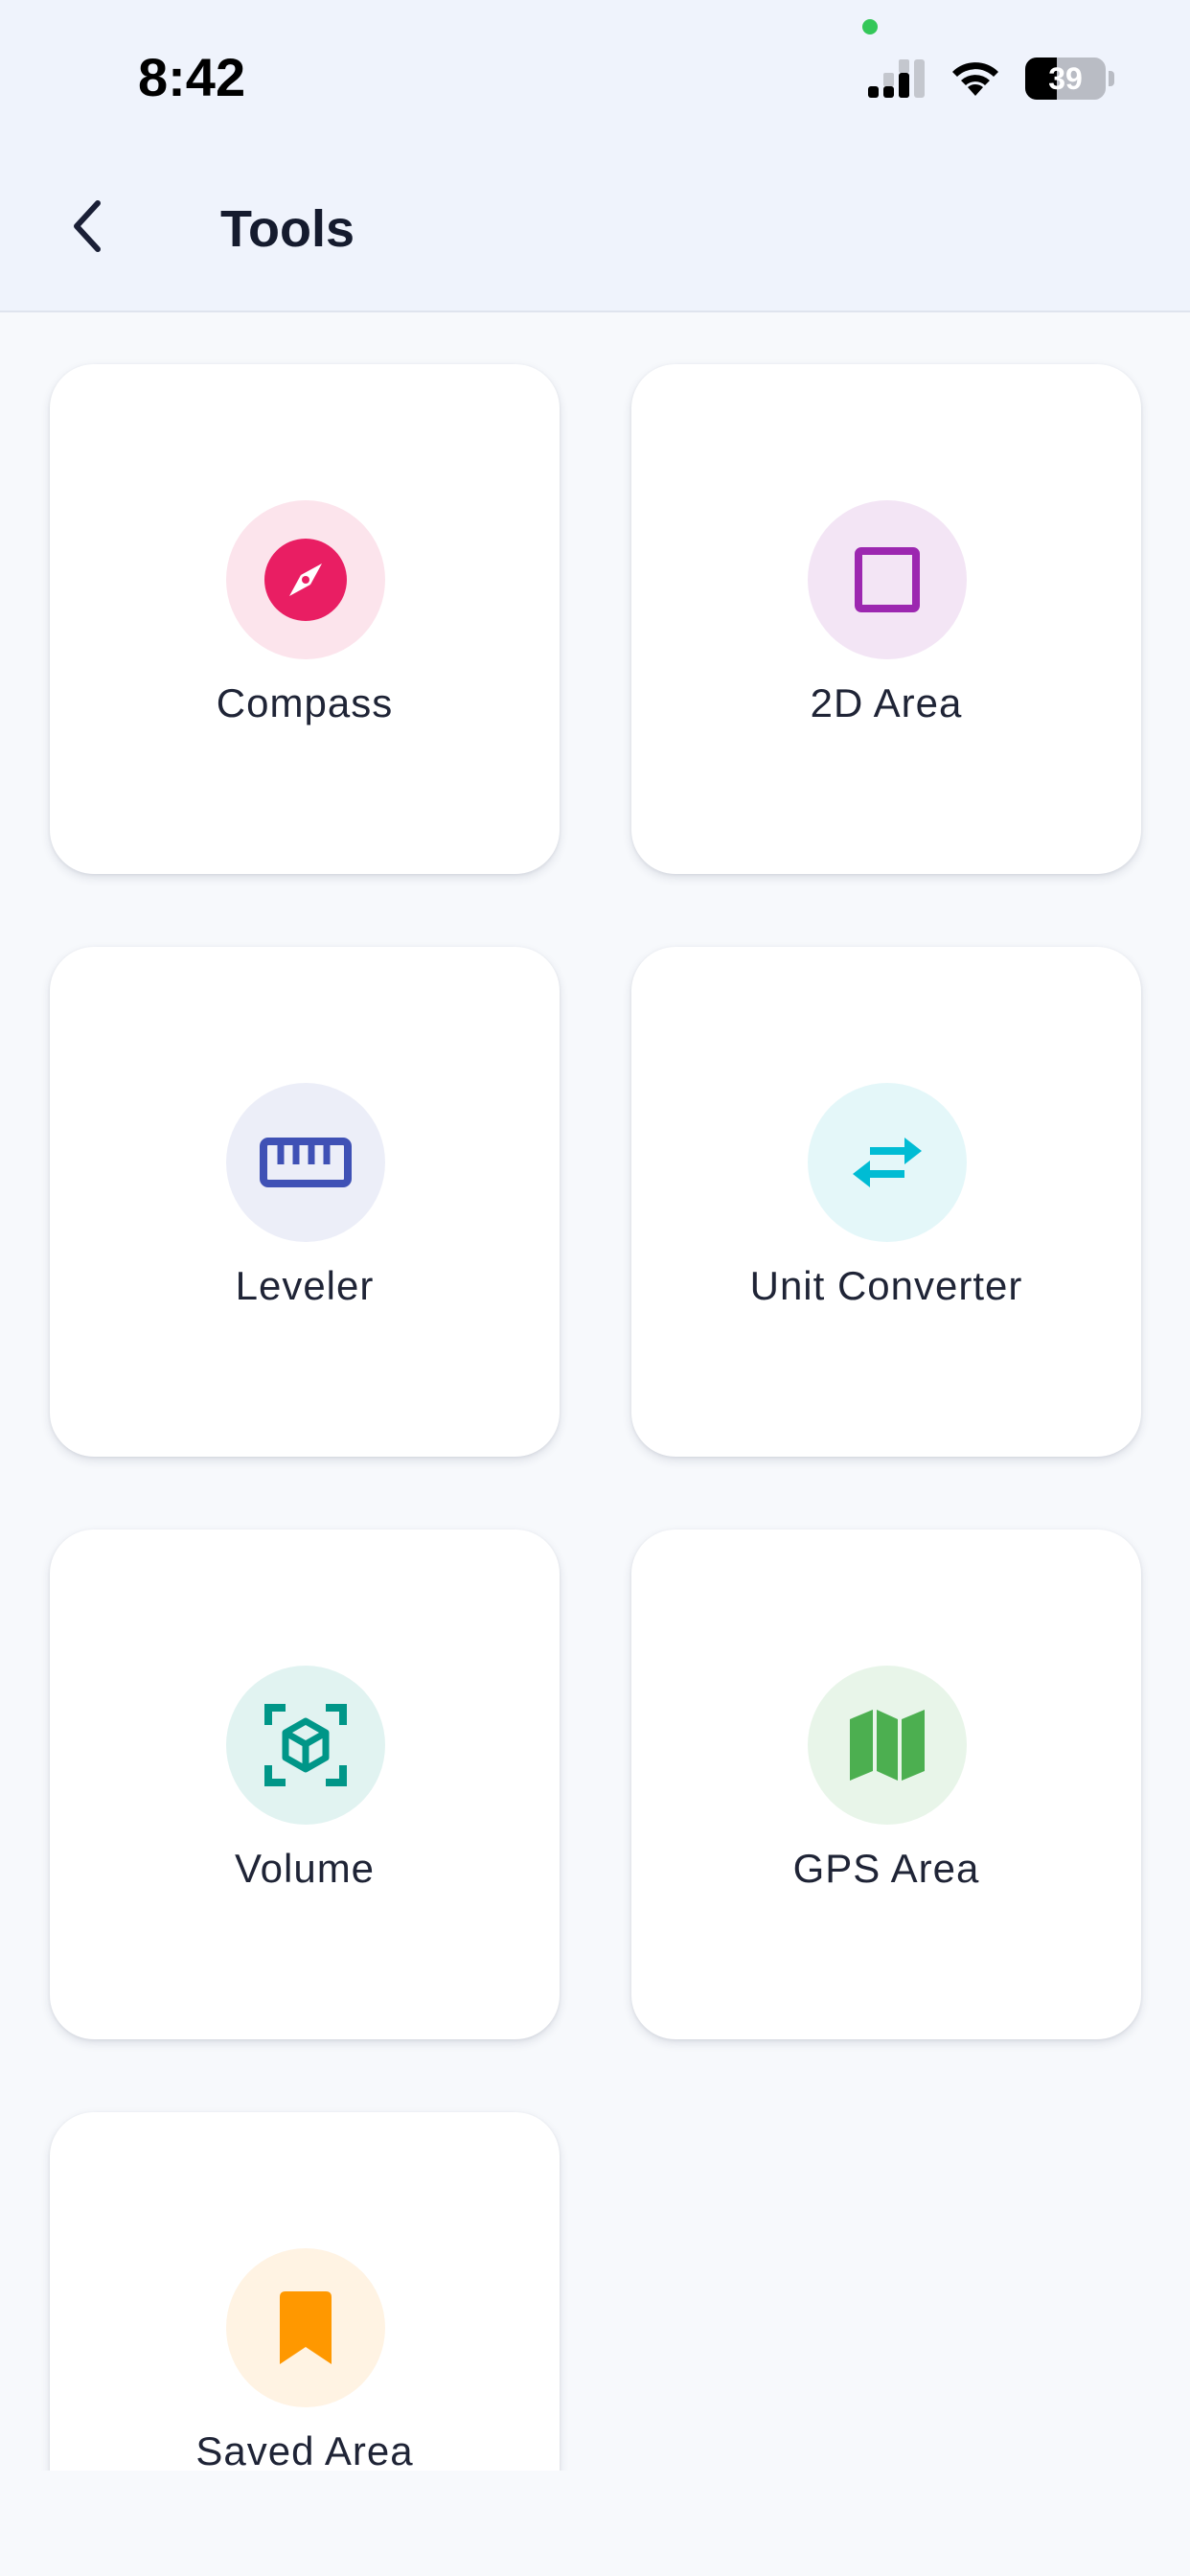 This screenshot has width=1190, height=2576. I want to click on bookmark-icon, so click(306, 2327).